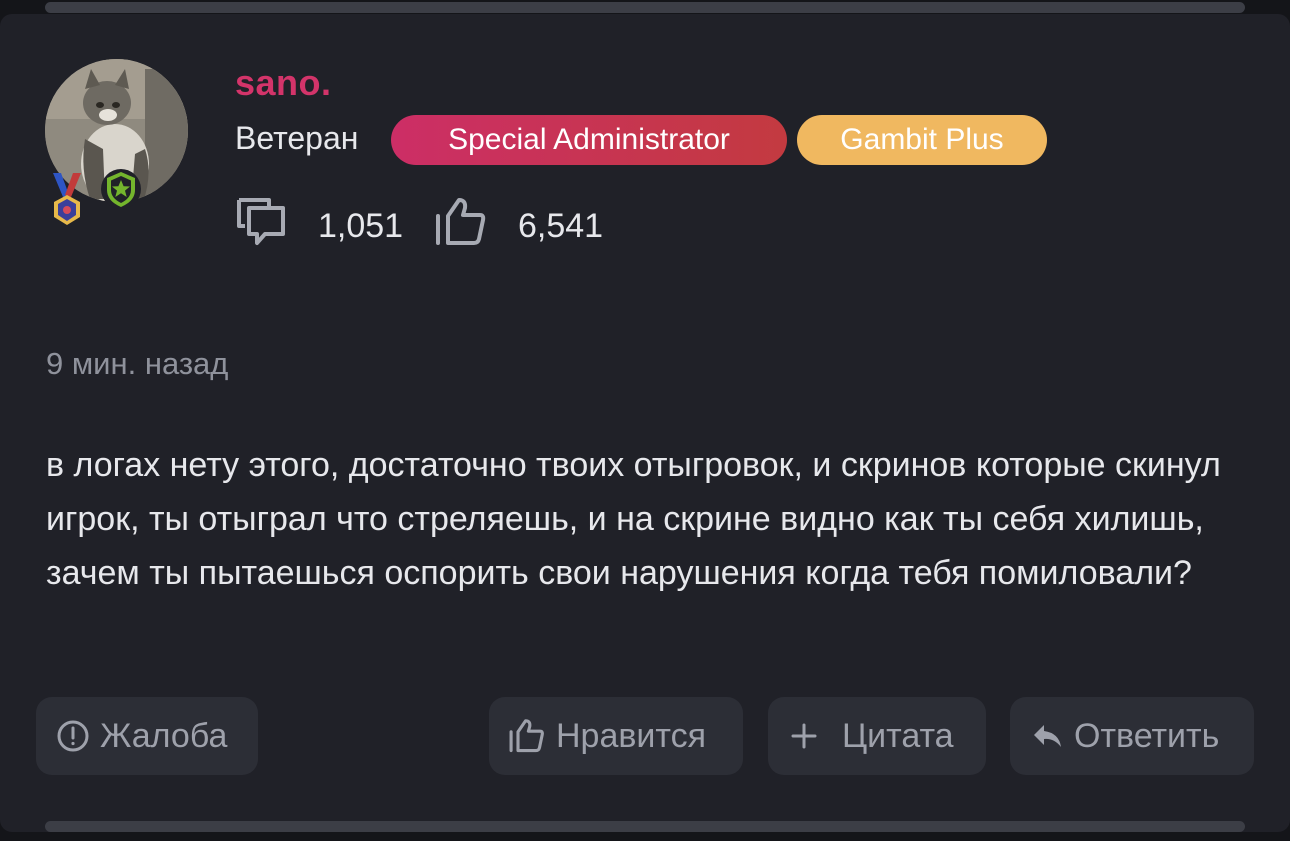 This screenshot has height=841, width=1290. I want to click on quote-button: Цитата, so click(877, 736).